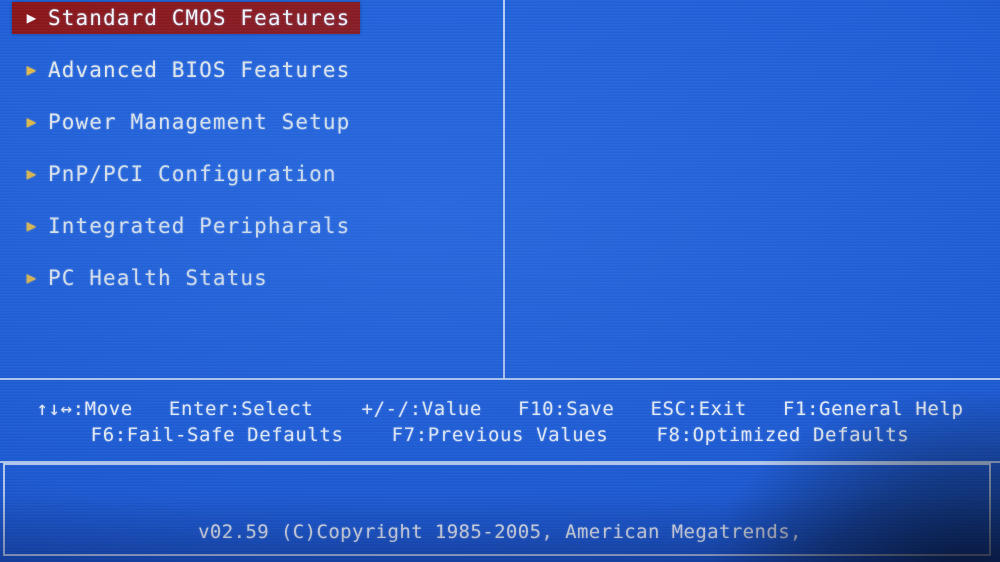  What do you see at coordinates (199, 122) in the screenshot?
I see `menu-item-label: Power Management Setup` at bounding box center [199, 122].